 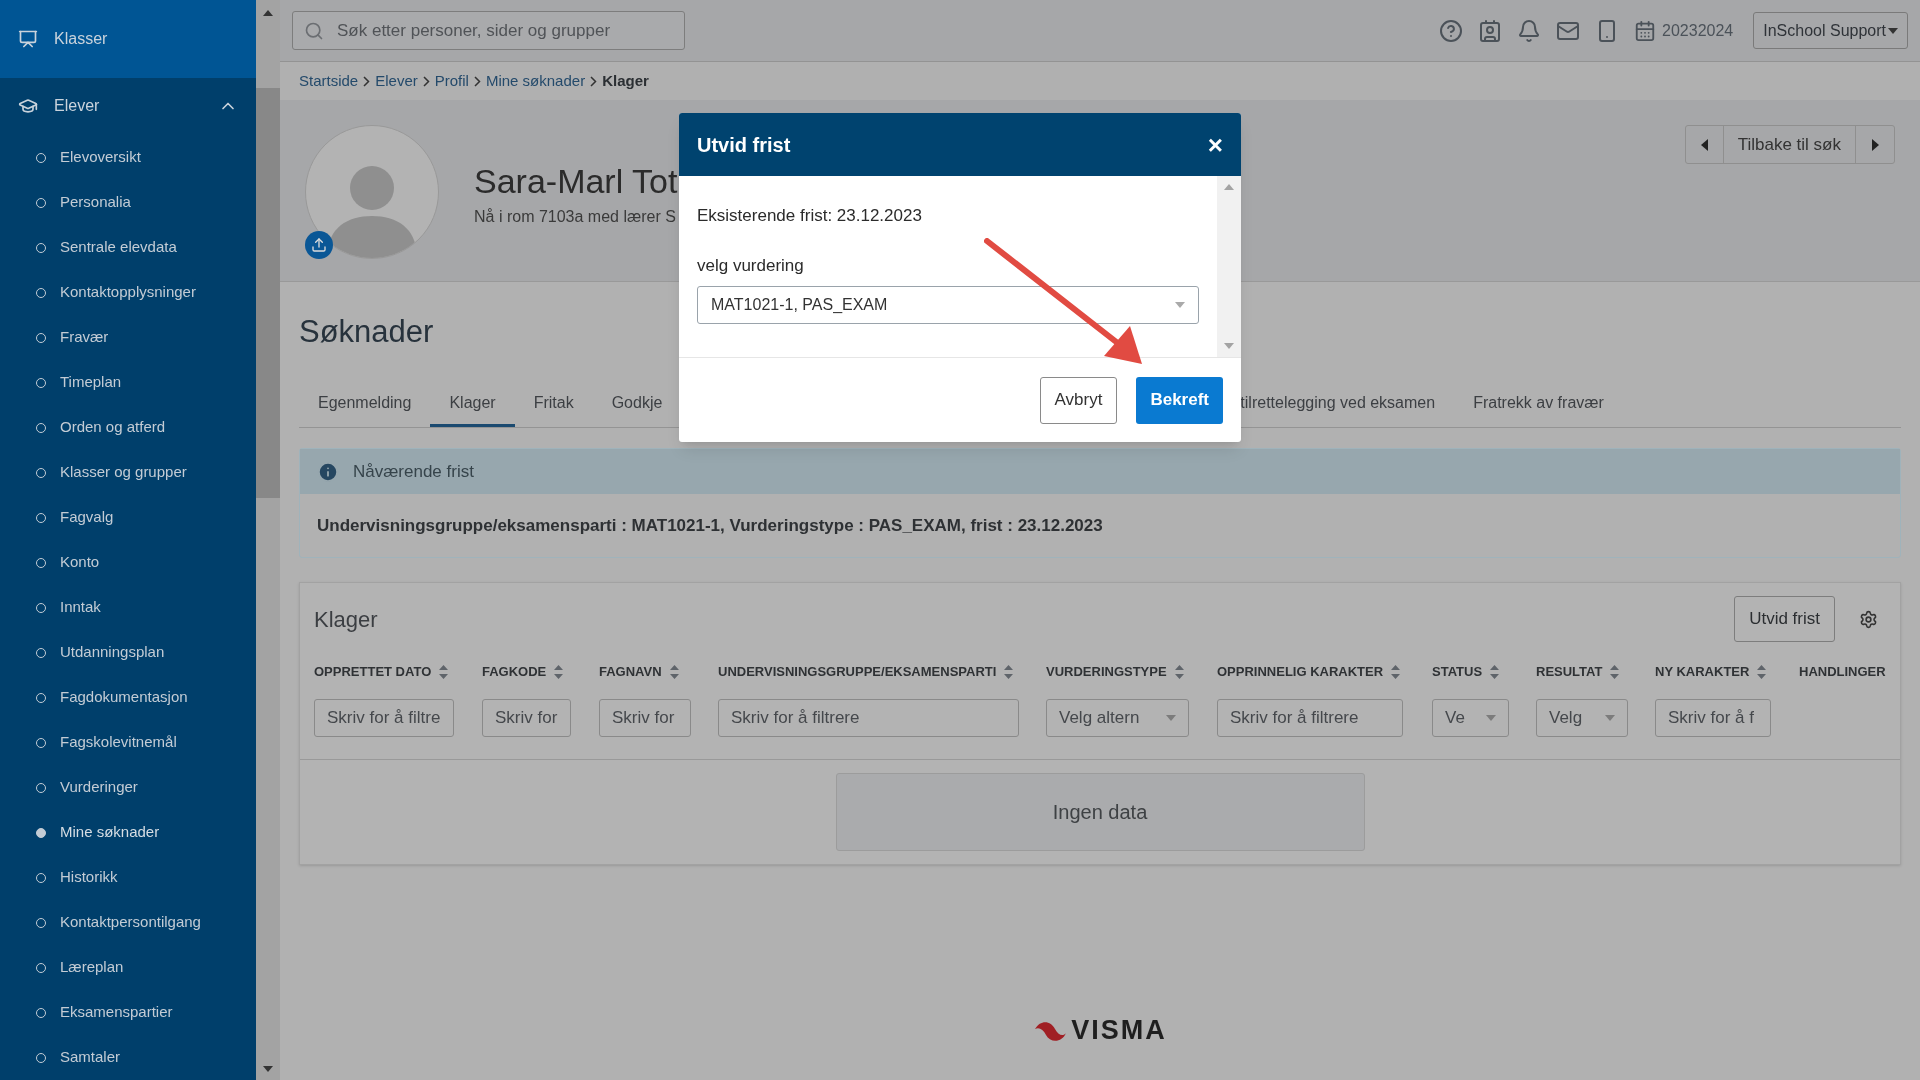 What do you see at coordinates (1100, 1029) in the screenshot?
I see `visma-logo: VISMA` at bounding box center [1100, 1029].